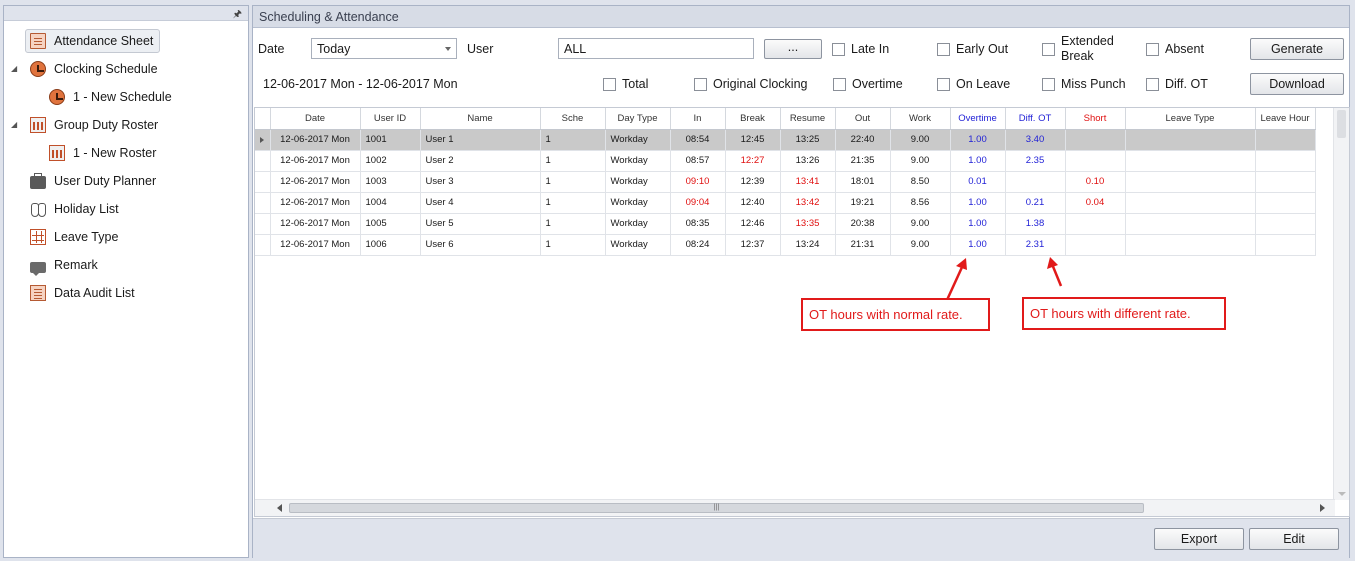 Image resolution: width=1355 pixels, height=561 pixels. I want to click on diff-ot-checkbox: Diff. OT, so click(1177, 84).